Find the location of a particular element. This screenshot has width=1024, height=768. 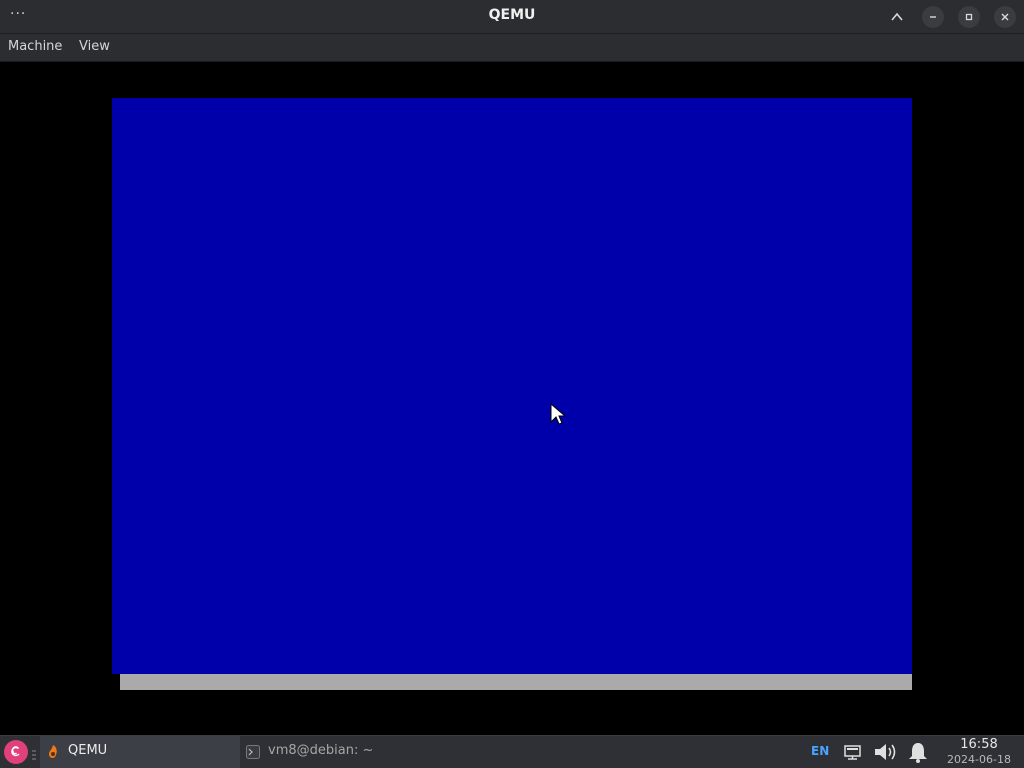

terminal-icon is located at coordinates (253, 752).